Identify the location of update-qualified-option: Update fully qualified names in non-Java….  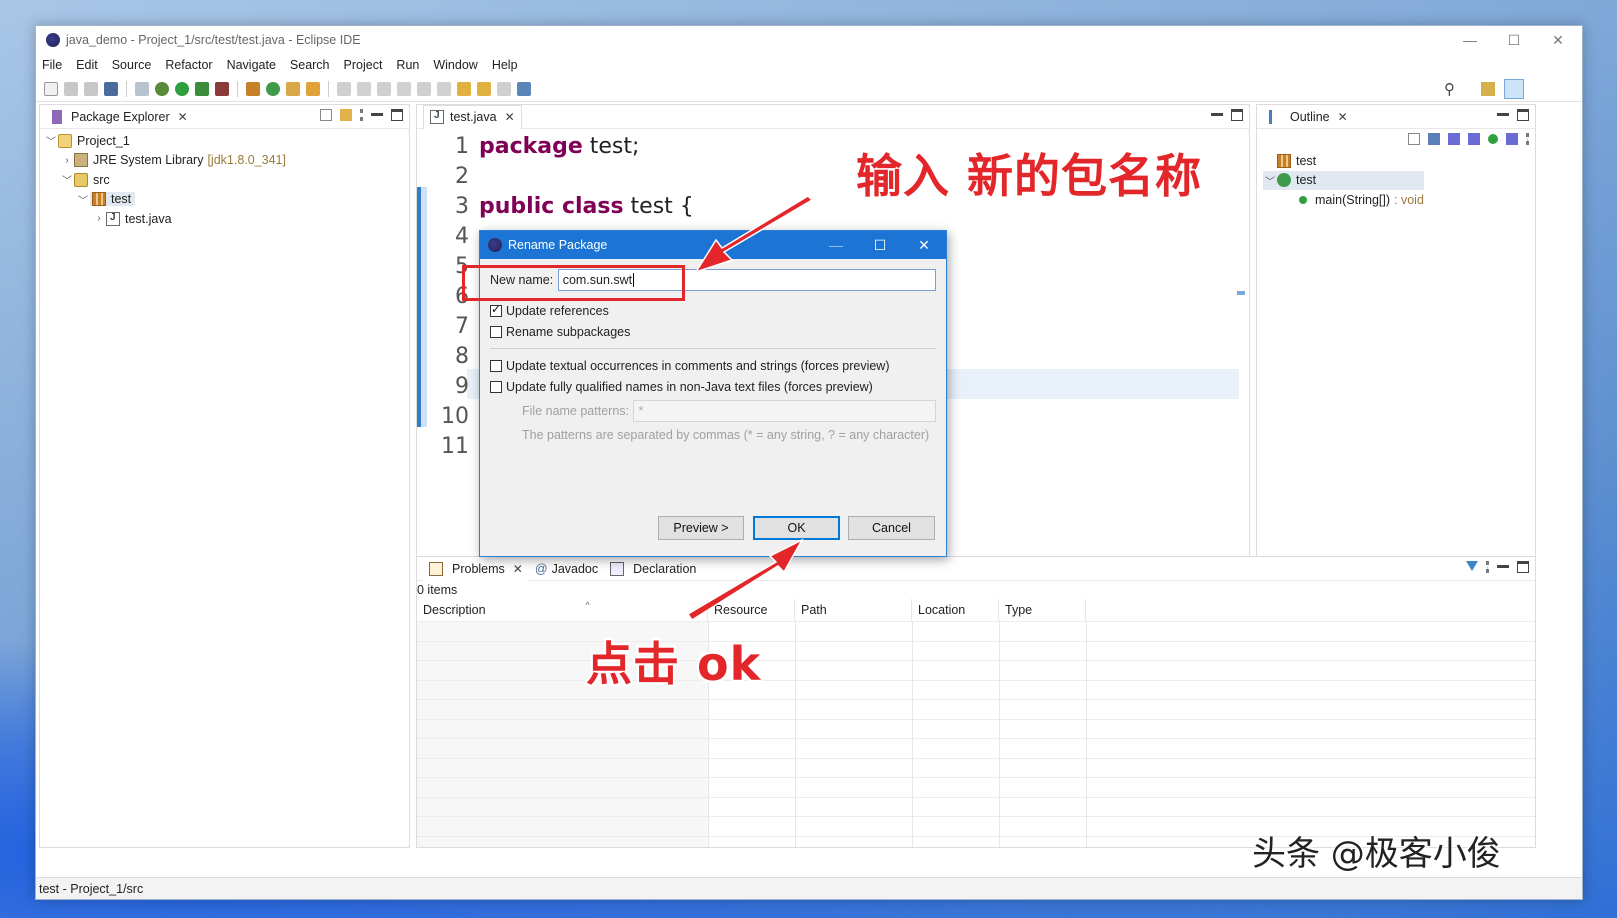
(713, 386).